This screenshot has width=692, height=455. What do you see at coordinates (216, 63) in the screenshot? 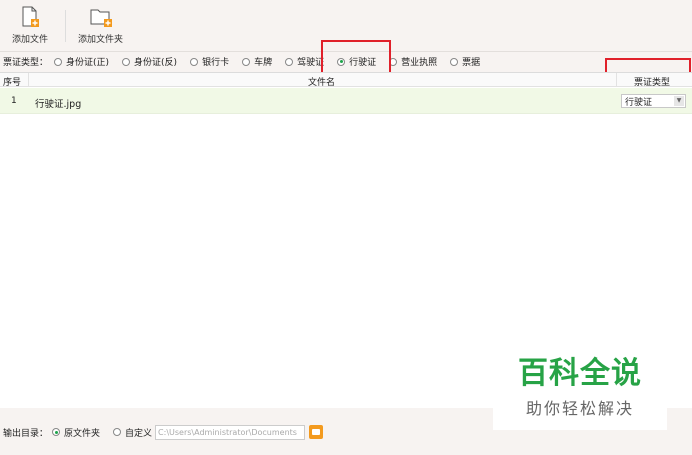
I see `ticket-type-option-label: 银行卡` at bounding box center [216, 63].